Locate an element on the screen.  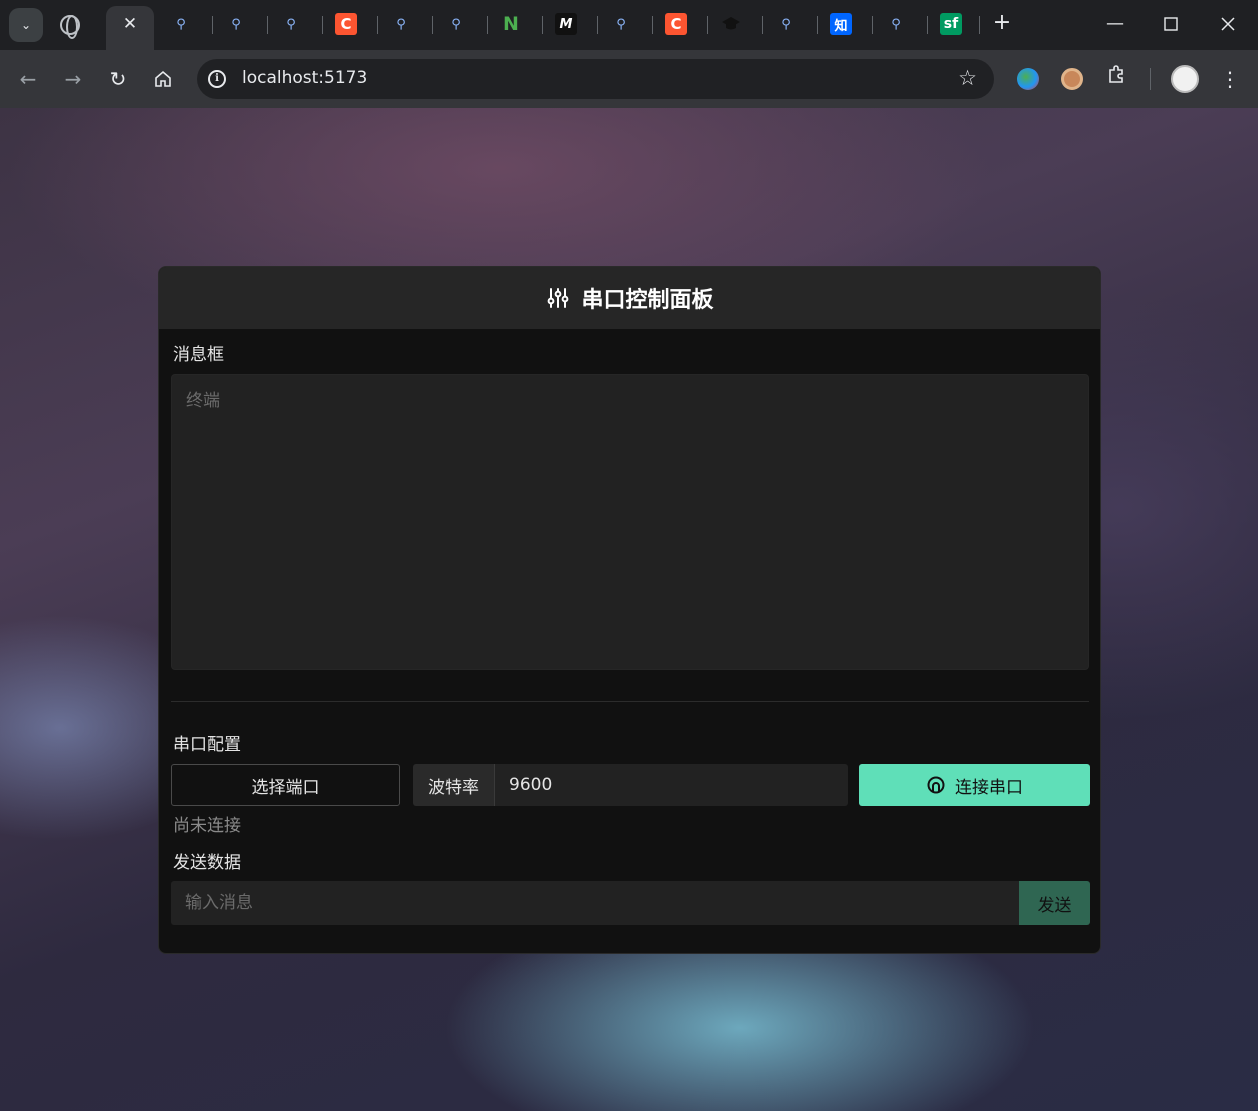
message-input: 输入消息 is located at coordinates (595, 903).